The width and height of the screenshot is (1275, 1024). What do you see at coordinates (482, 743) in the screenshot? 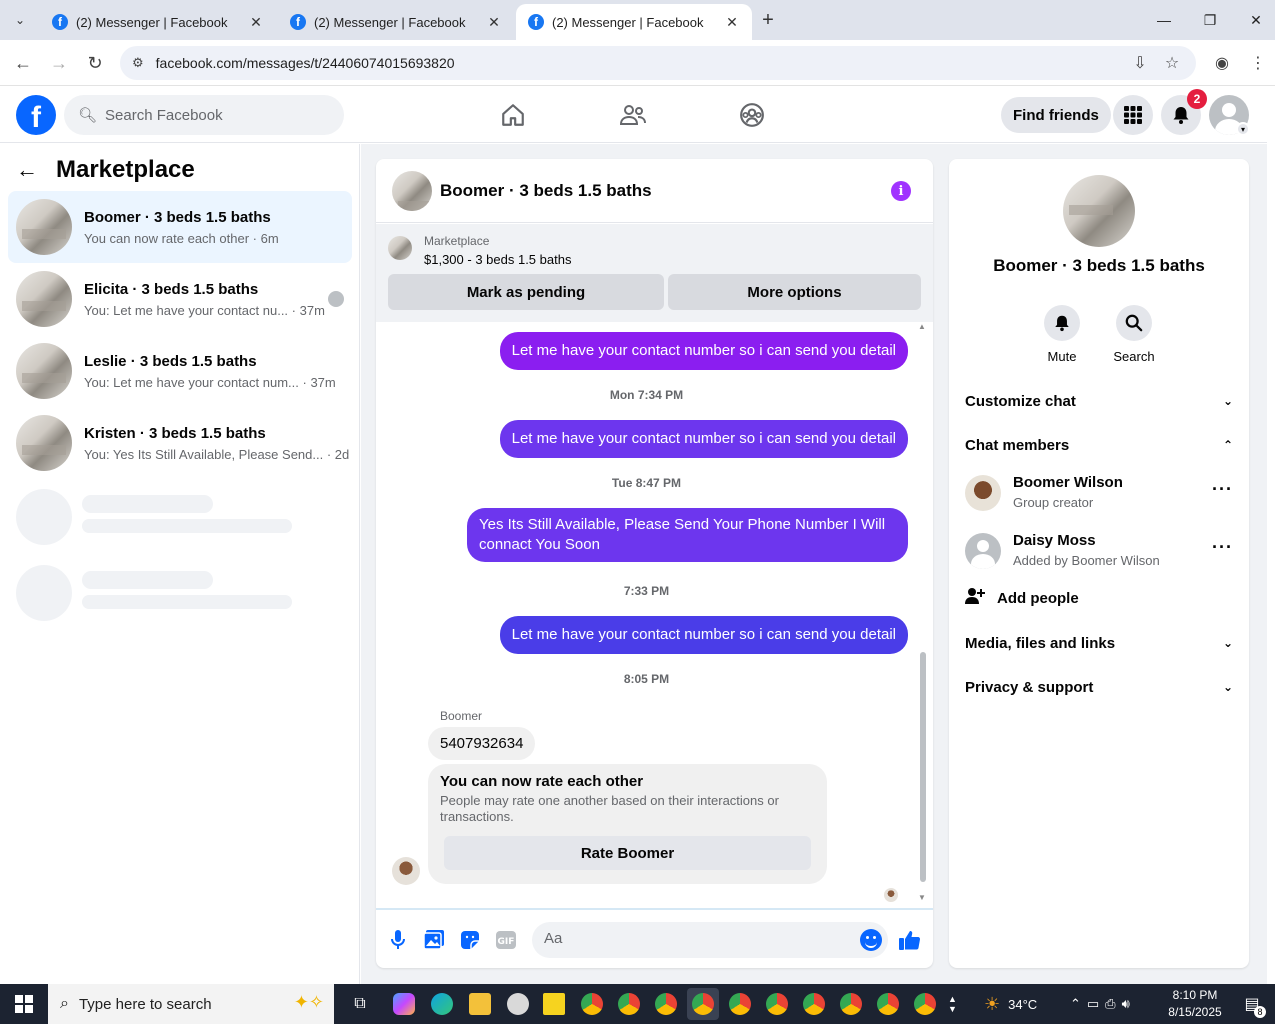
I see `incoming-message: 5407932634` at bounding box center [482, 743].